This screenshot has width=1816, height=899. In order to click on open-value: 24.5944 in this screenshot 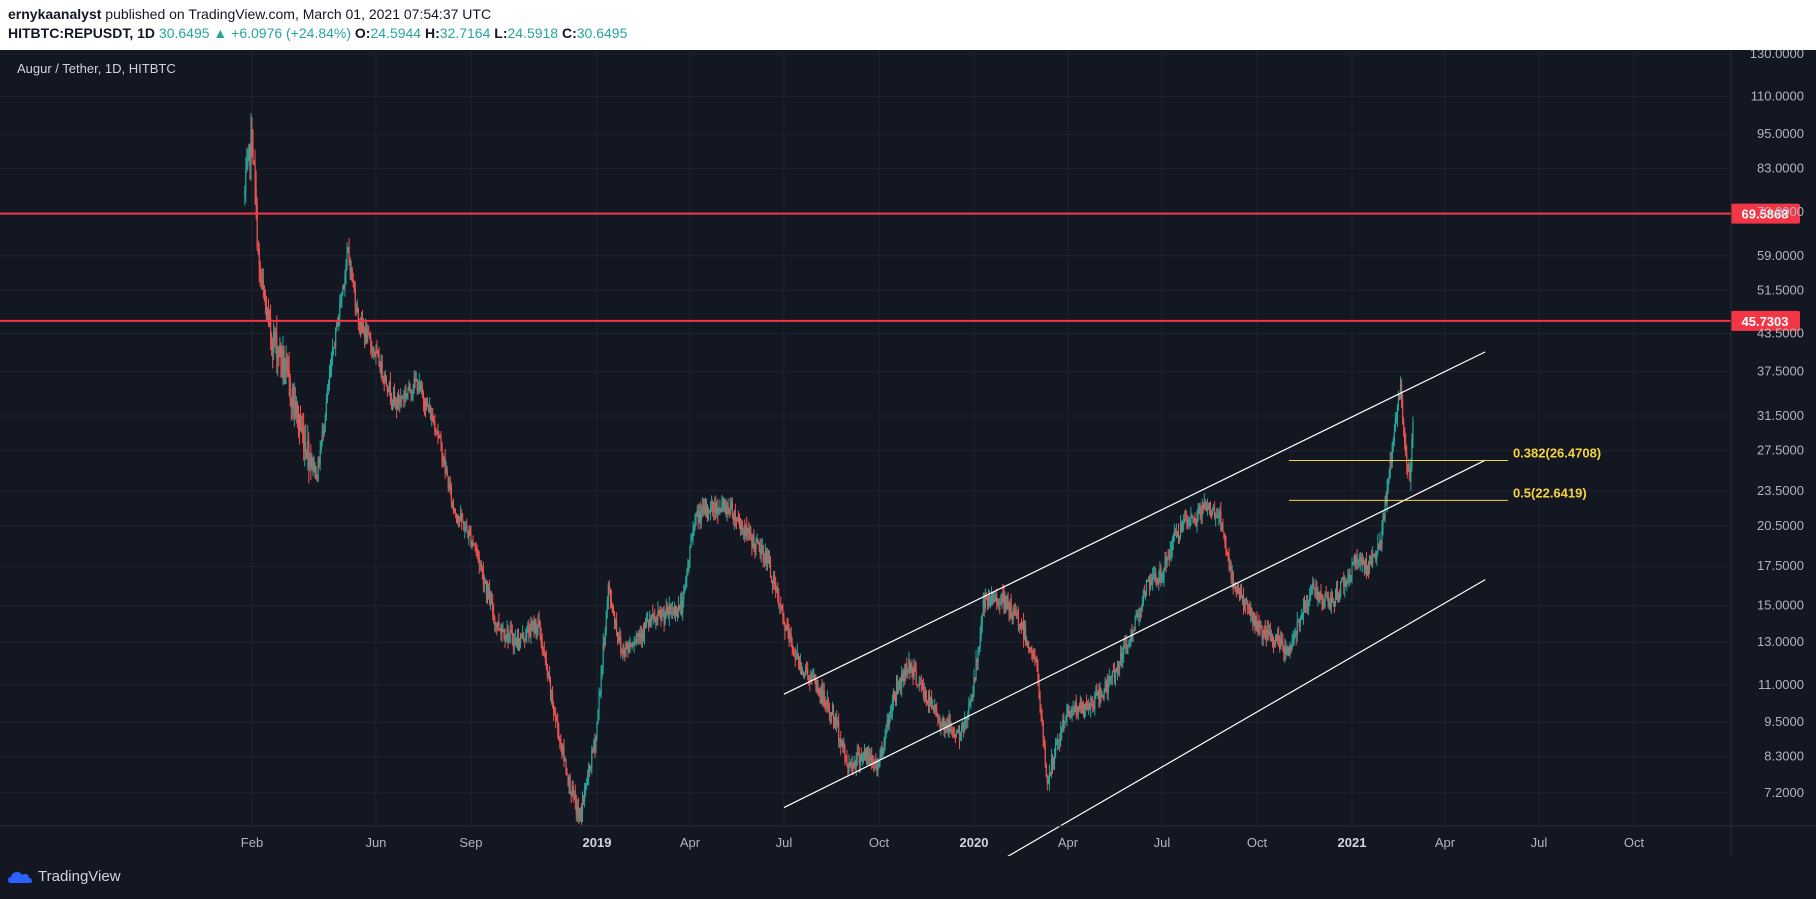, I will do `click(396, 33)`.